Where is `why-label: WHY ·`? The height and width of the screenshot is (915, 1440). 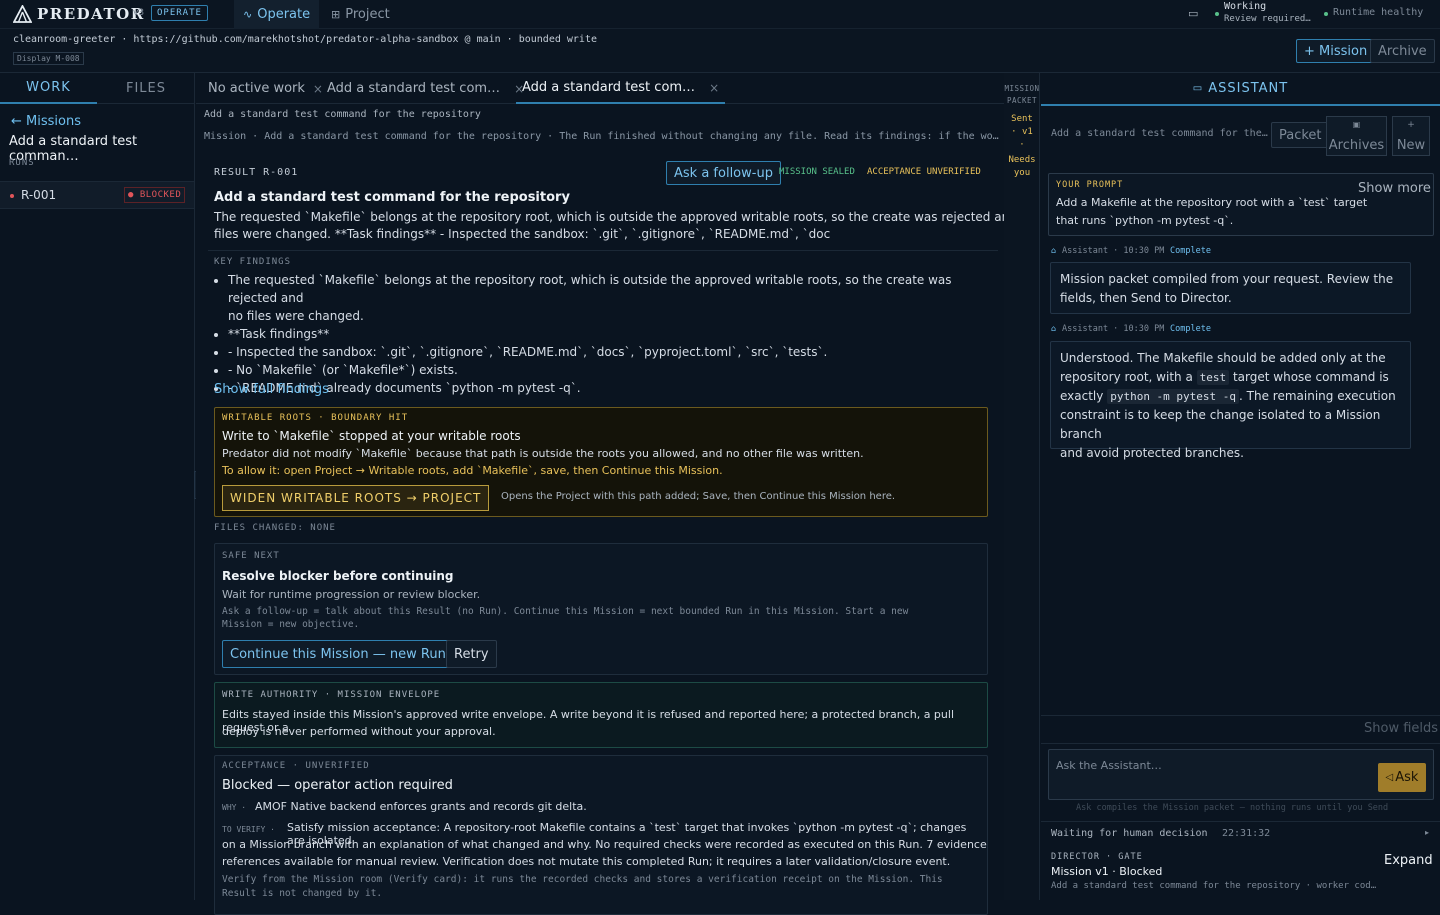 why-label: WHY · is located at coordinates (234, 807).